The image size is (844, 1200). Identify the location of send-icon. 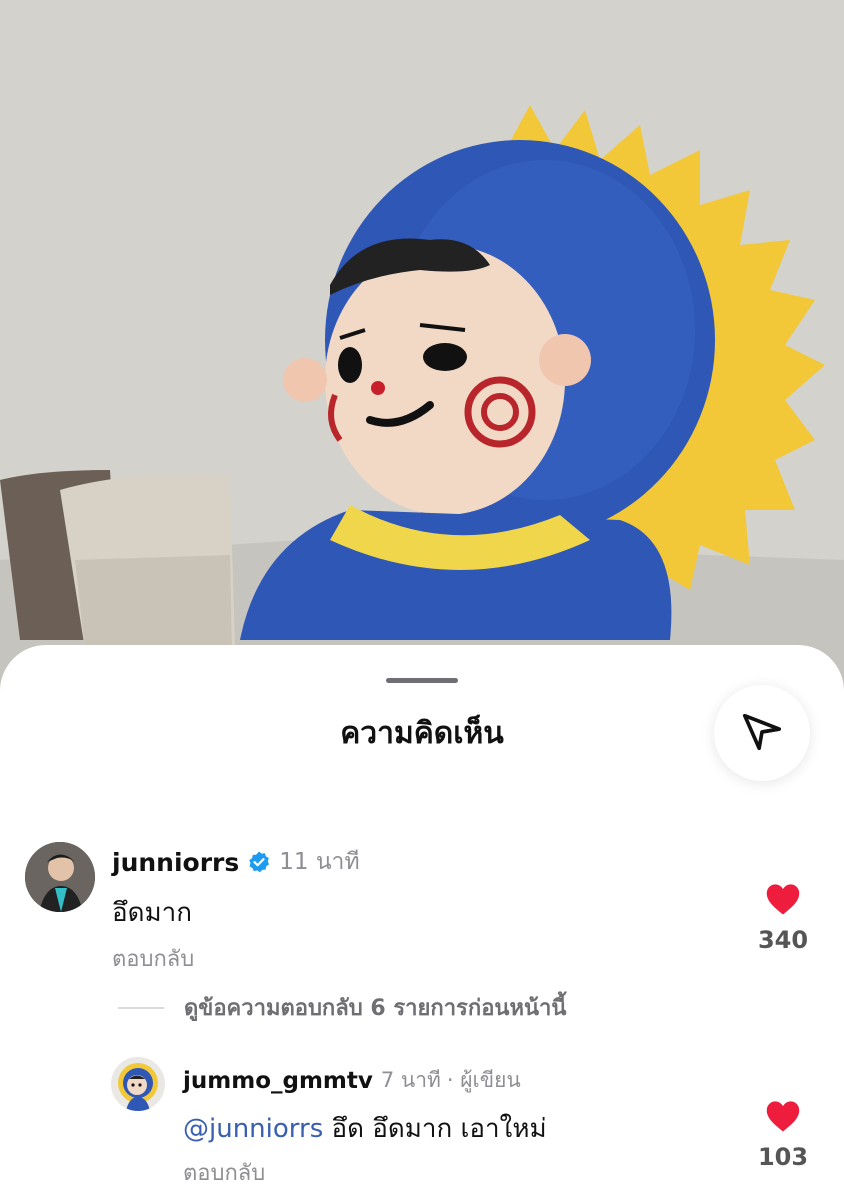
(762, 733).